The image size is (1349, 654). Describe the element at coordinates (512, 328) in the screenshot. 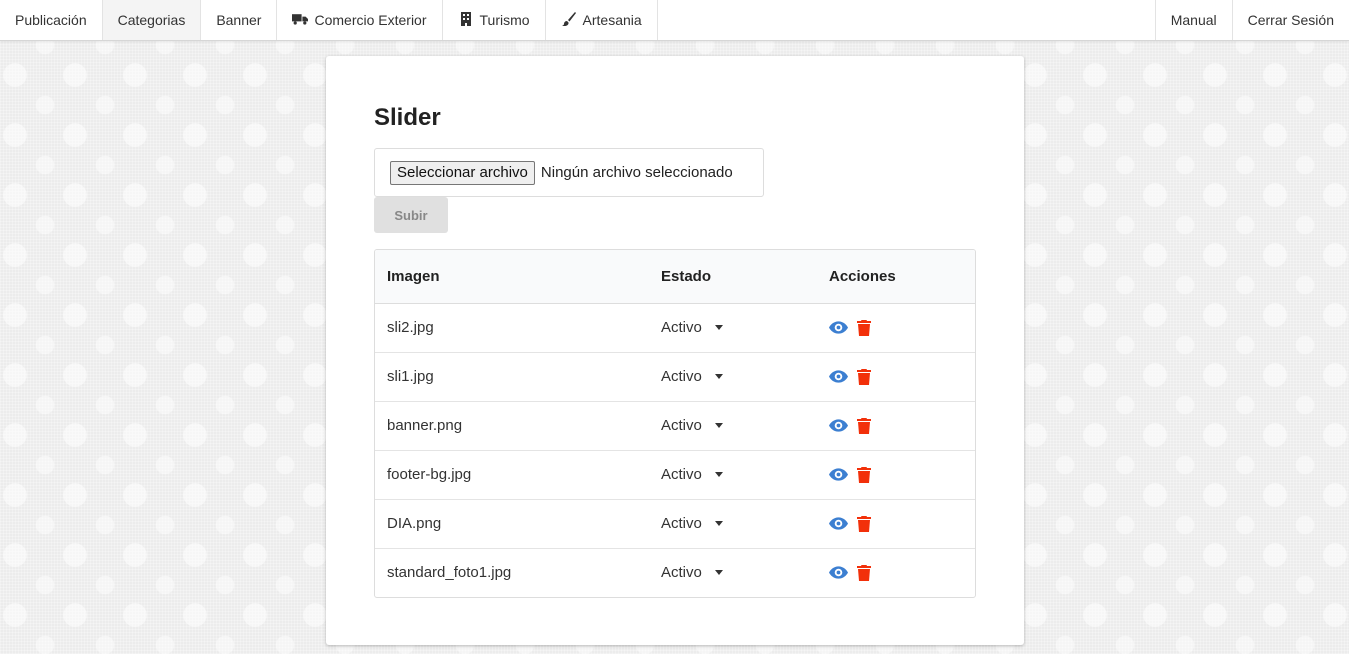

I see `image-filename: sli2.jpg` at that location.